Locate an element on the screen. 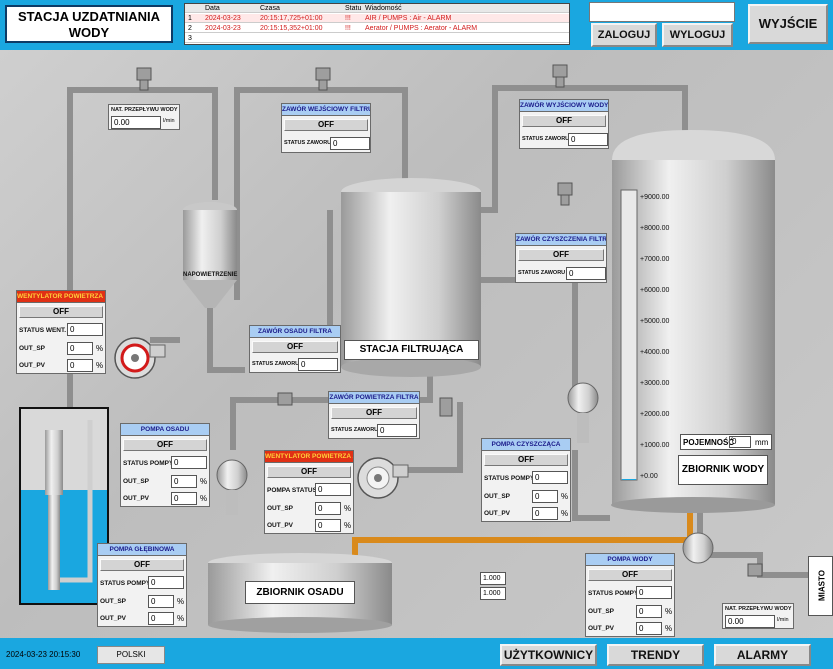 The width and height of the screenshot is (833, 669). pump-deep-pv-unit: % is located at coordinates (181, 618).